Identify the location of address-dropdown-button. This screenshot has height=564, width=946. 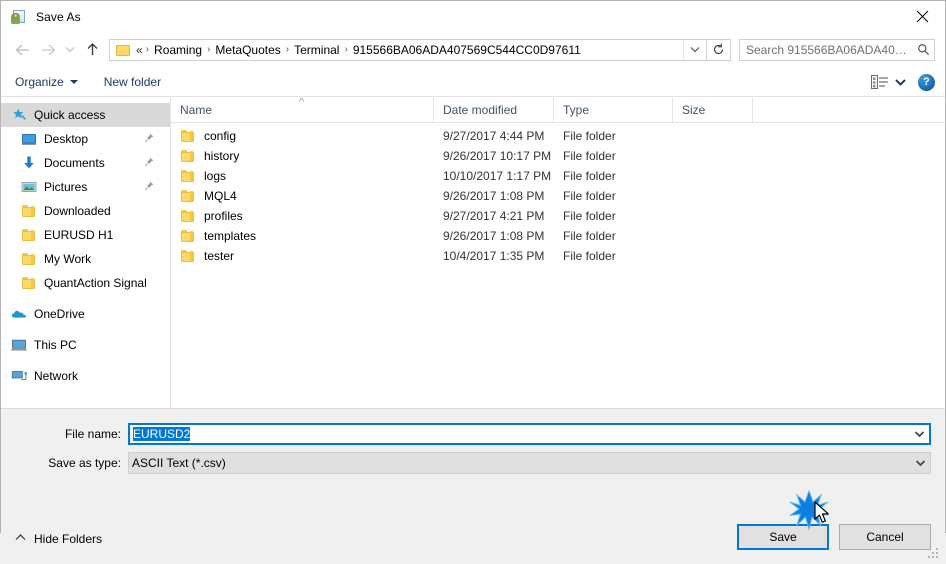
(694, 49).